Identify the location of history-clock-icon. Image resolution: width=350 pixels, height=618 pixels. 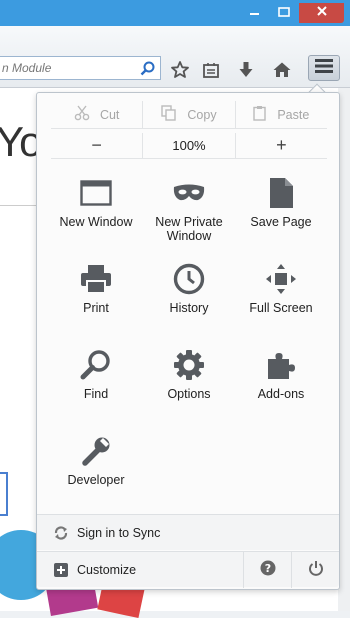
(189, 279).